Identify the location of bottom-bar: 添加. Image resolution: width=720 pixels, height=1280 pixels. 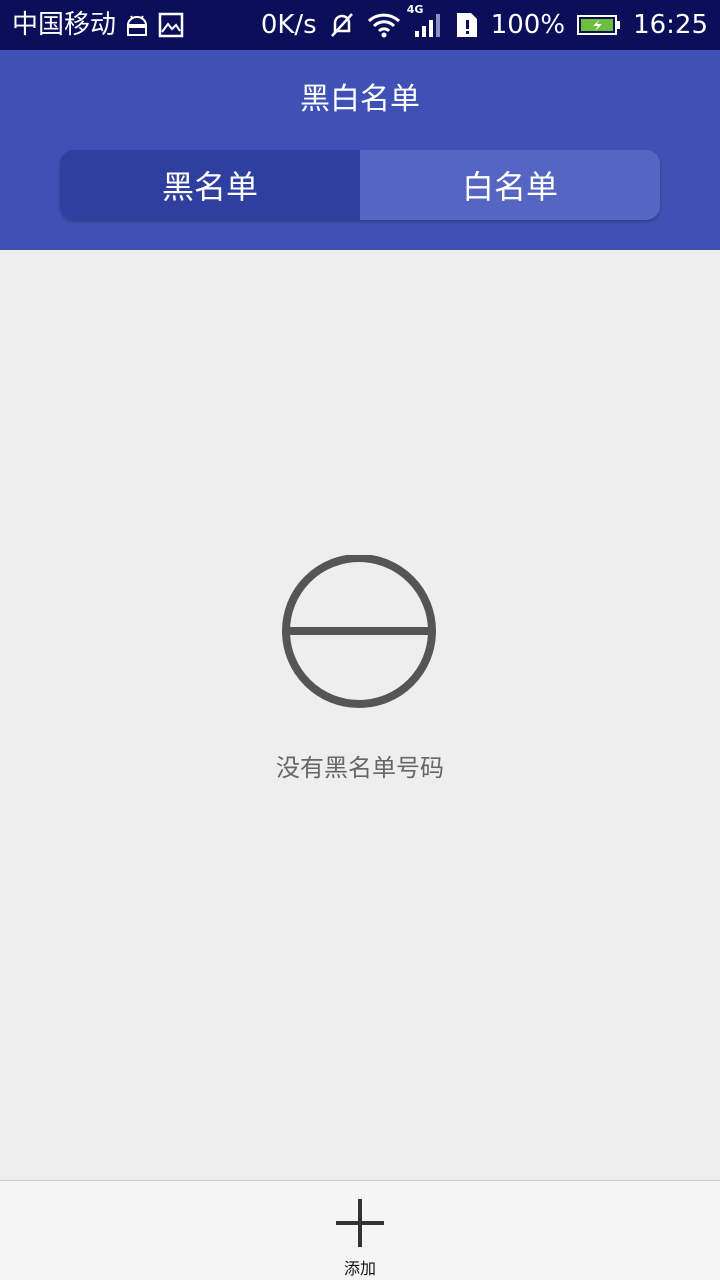
(360, 1230).